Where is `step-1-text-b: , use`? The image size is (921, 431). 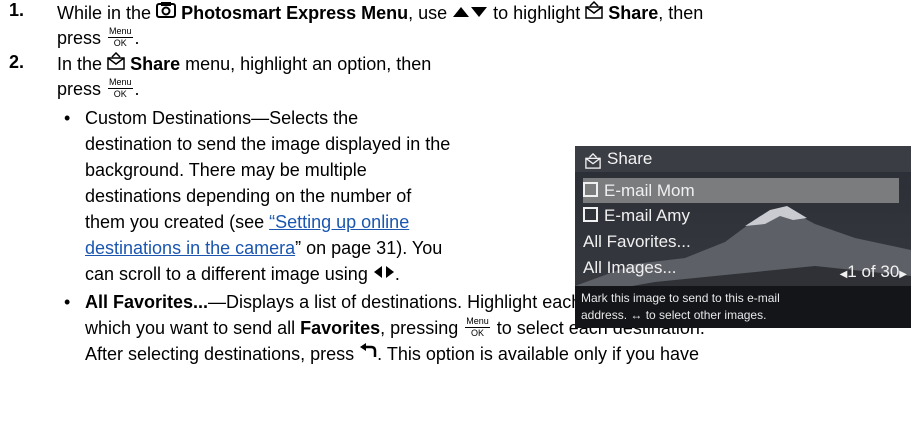
step-1-text-b: , use is located at coordinates (430, 13).